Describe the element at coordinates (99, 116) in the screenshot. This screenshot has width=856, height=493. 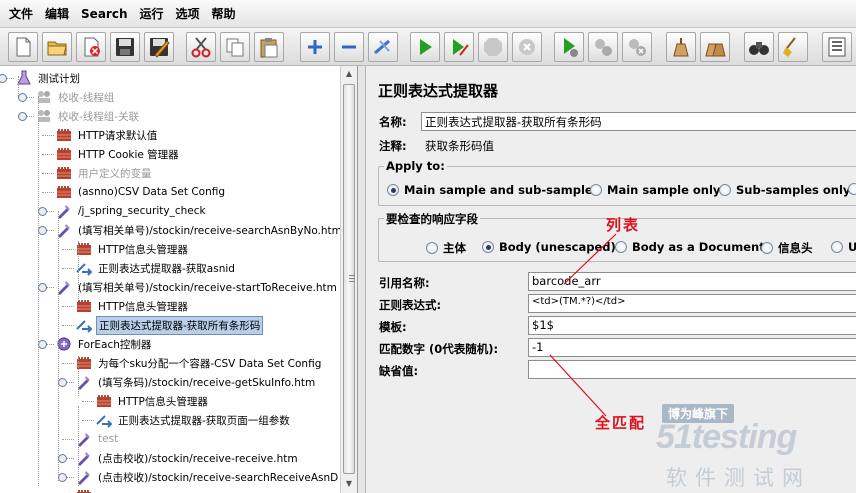
I see `tree-node-label: 校收-线程组-关联` at that location.